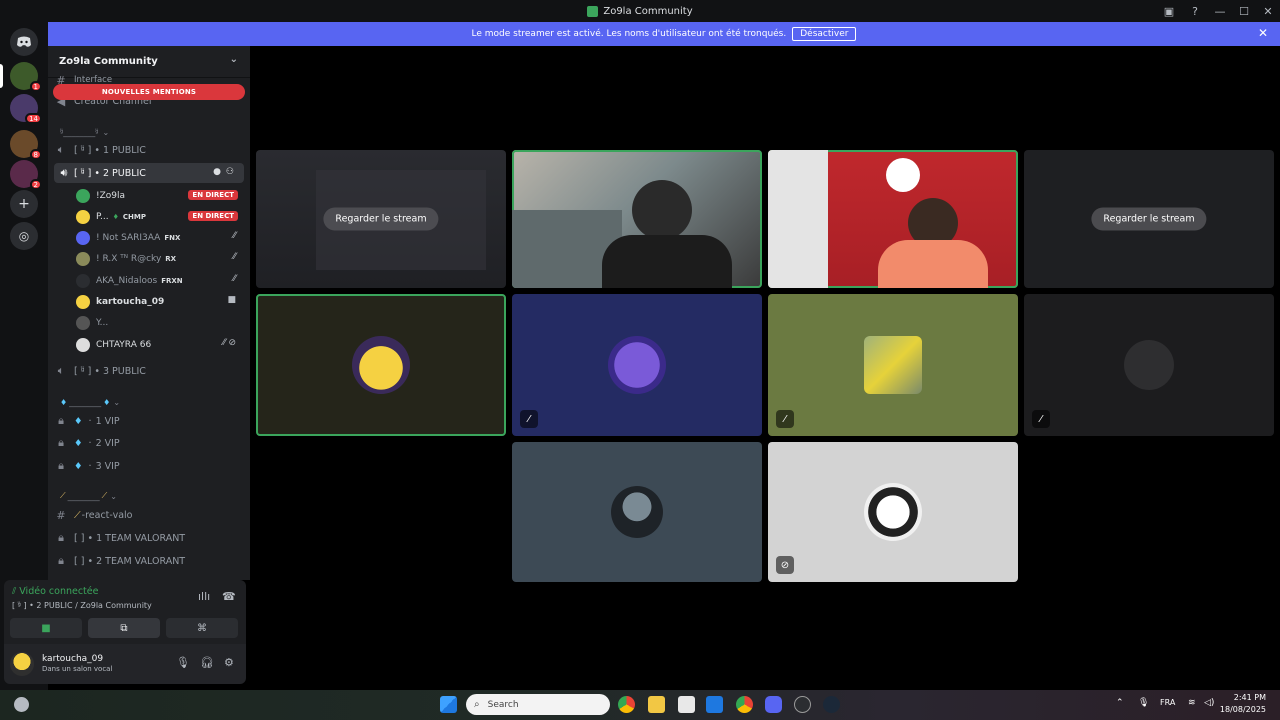 This screenshot has height=720, width=1280. What do you see at coordinates (831, 704) in the screenshot?
I see `steam-icon` at bounding box center [831, 704].